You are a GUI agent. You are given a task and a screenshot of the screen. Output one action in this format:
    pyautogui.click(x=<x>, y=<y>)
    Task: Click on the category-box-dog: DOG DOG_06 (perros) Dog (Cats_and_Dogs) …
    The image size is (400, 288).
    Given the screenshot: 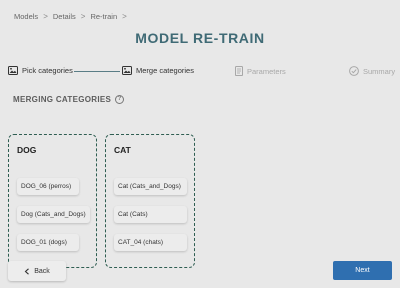 What is the action you would take?
    pyautogui.click(x=52, y=201)
    